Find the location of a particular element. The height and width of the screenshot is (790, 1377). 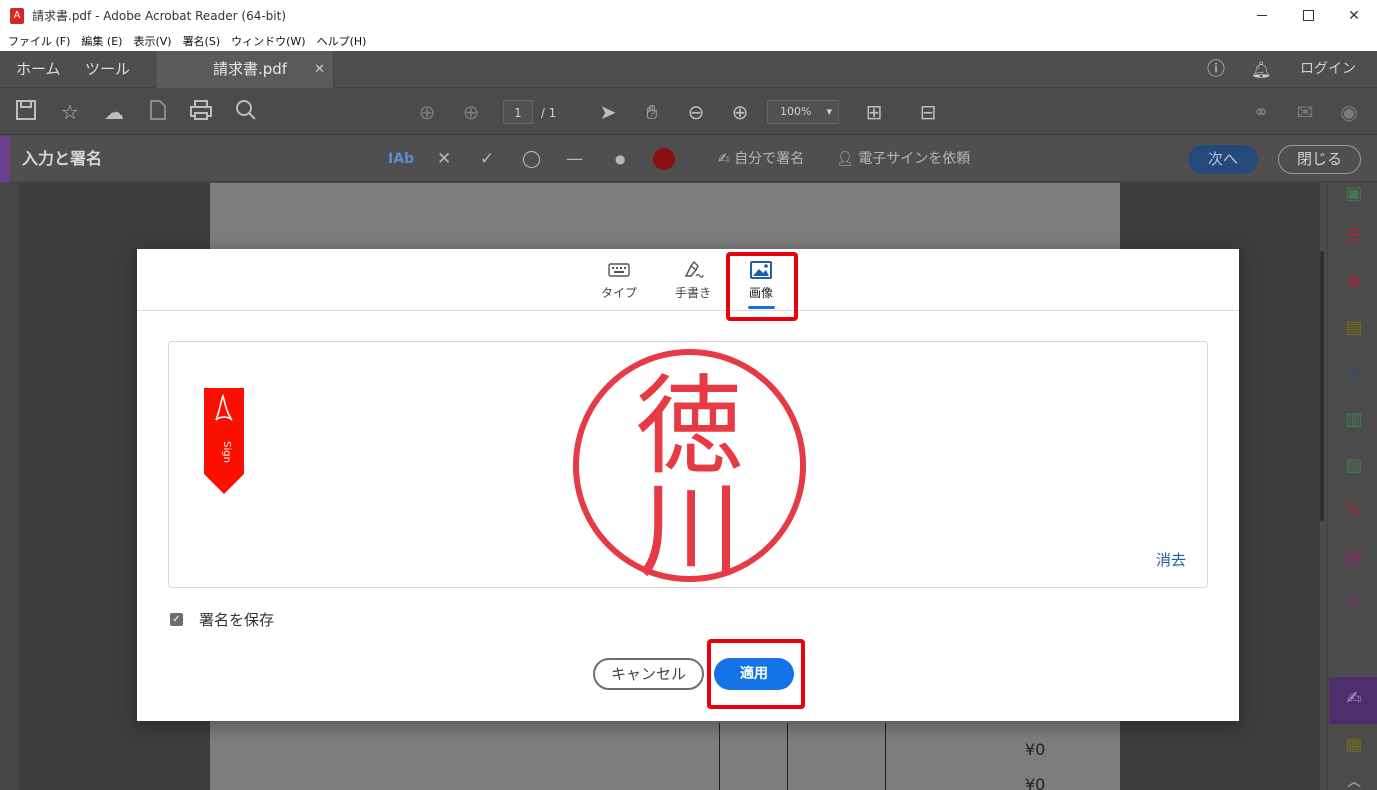

page-up-icon: ⊕ is located at coordinates (427, 112).